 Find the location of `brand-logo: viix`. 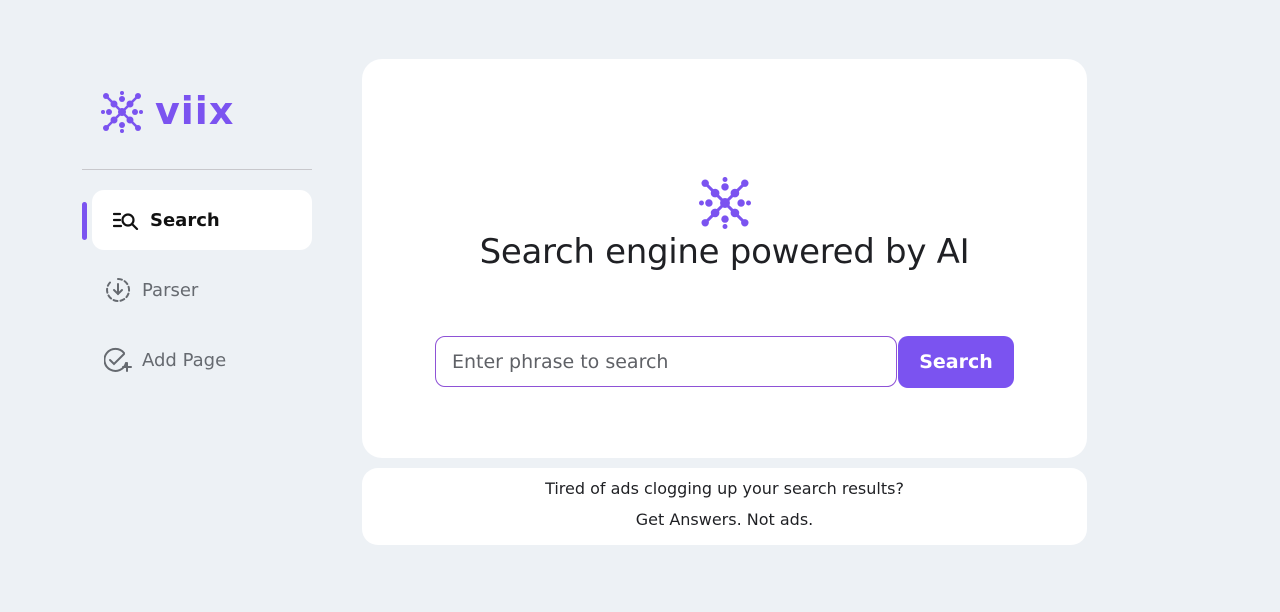

brand-logo: viix is located at coordinates (168, 113).